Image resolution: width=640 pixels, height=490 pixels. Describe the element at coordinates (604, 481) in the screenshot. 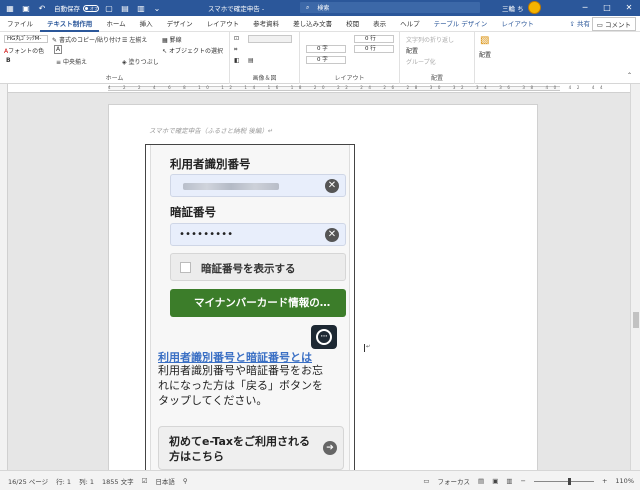

I see `zoom-in-button: +` at that location.